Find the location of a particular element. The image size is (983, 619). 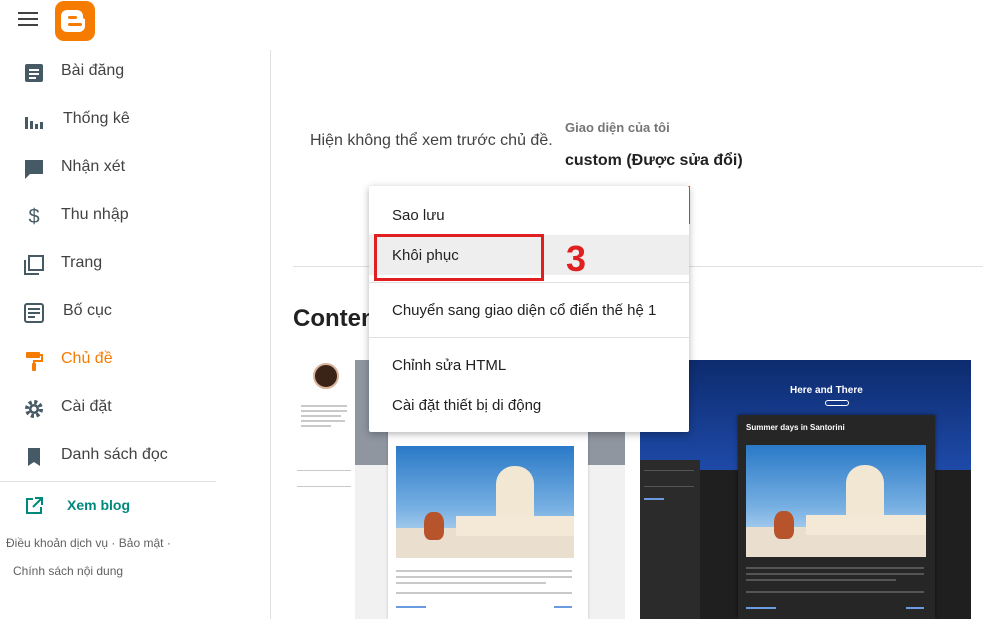

sidebar-item-reading-list: Danh sách đọc is located at coordinates (135, 456).